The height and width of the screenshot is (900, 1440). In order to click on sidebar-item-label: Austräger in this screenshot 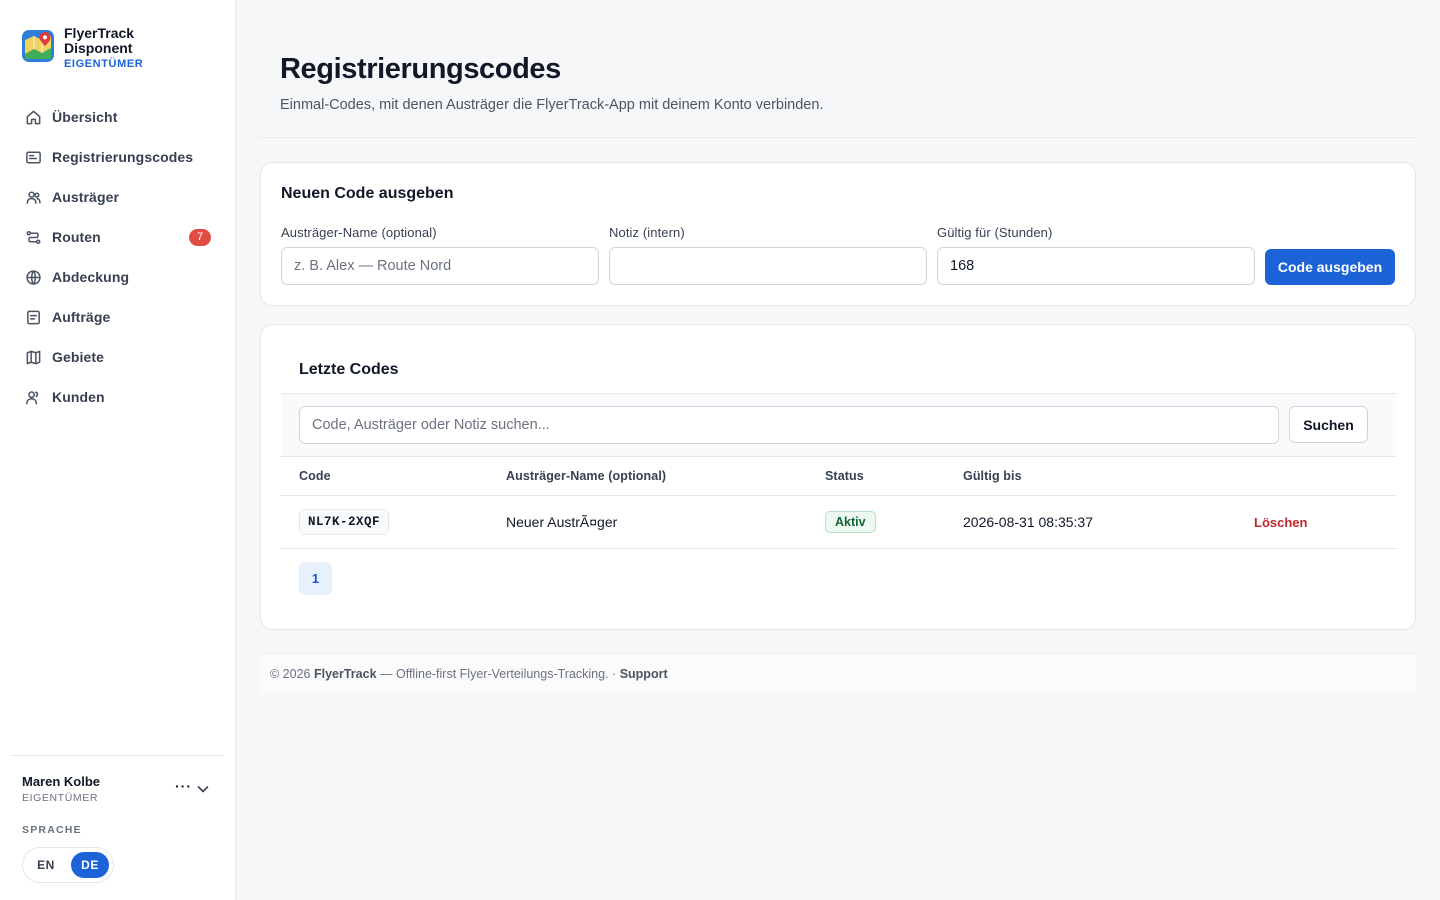, I will do `click(86, 197)`.